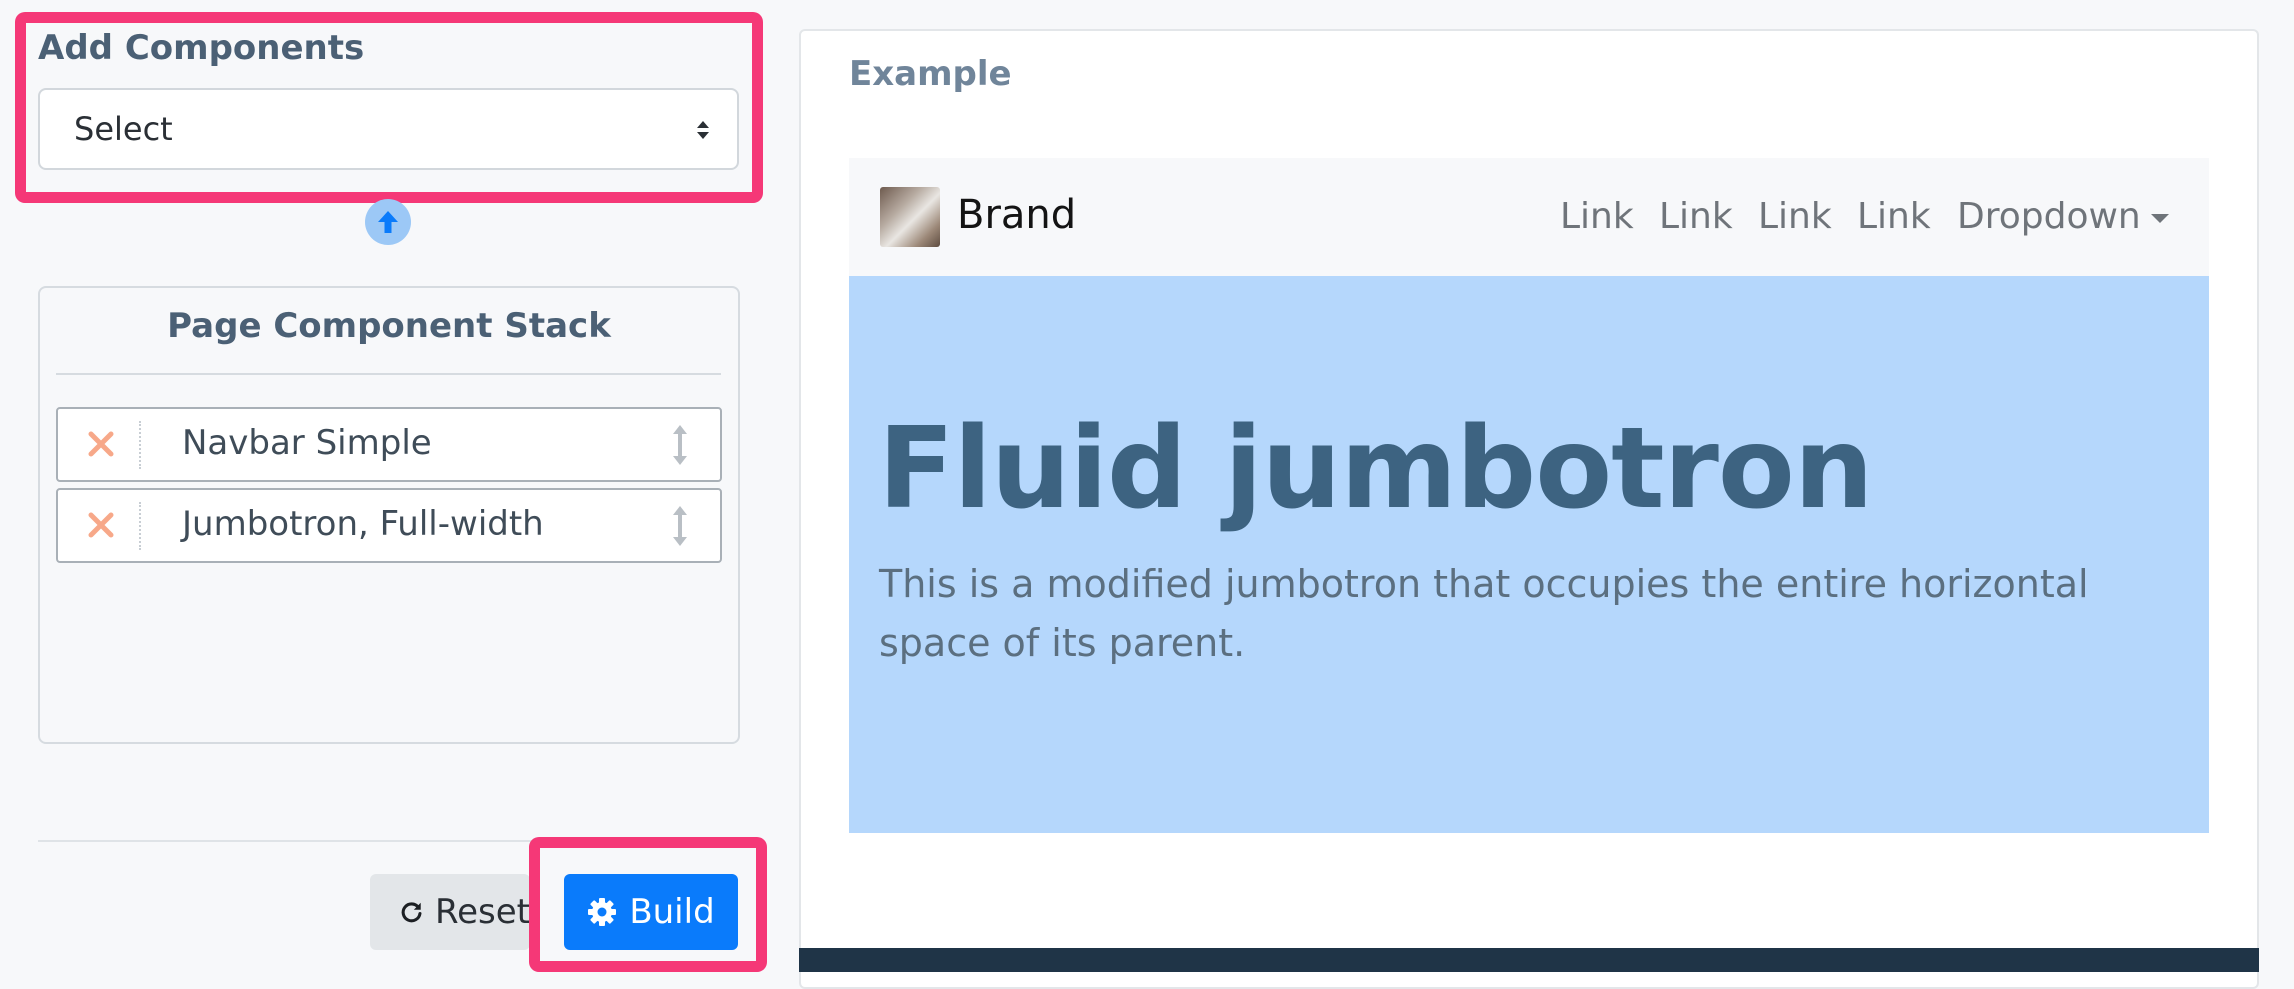 This screenshot has height=989, width=2294. What do you see at coordinates (2159, 218) in the screenshot?
I see `caret-down-icon` at bounding box center [2159, 218].